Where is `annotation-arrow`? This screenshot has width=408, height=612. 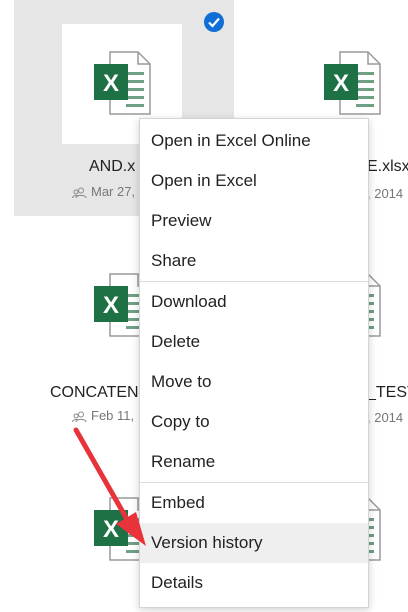 annotation-arrow is located at coordinates (109, 486).